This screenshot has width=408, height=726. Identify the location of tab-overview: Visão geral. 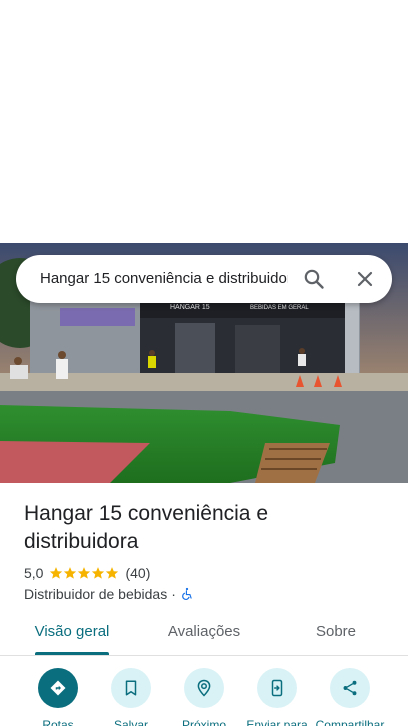
(72, 633).